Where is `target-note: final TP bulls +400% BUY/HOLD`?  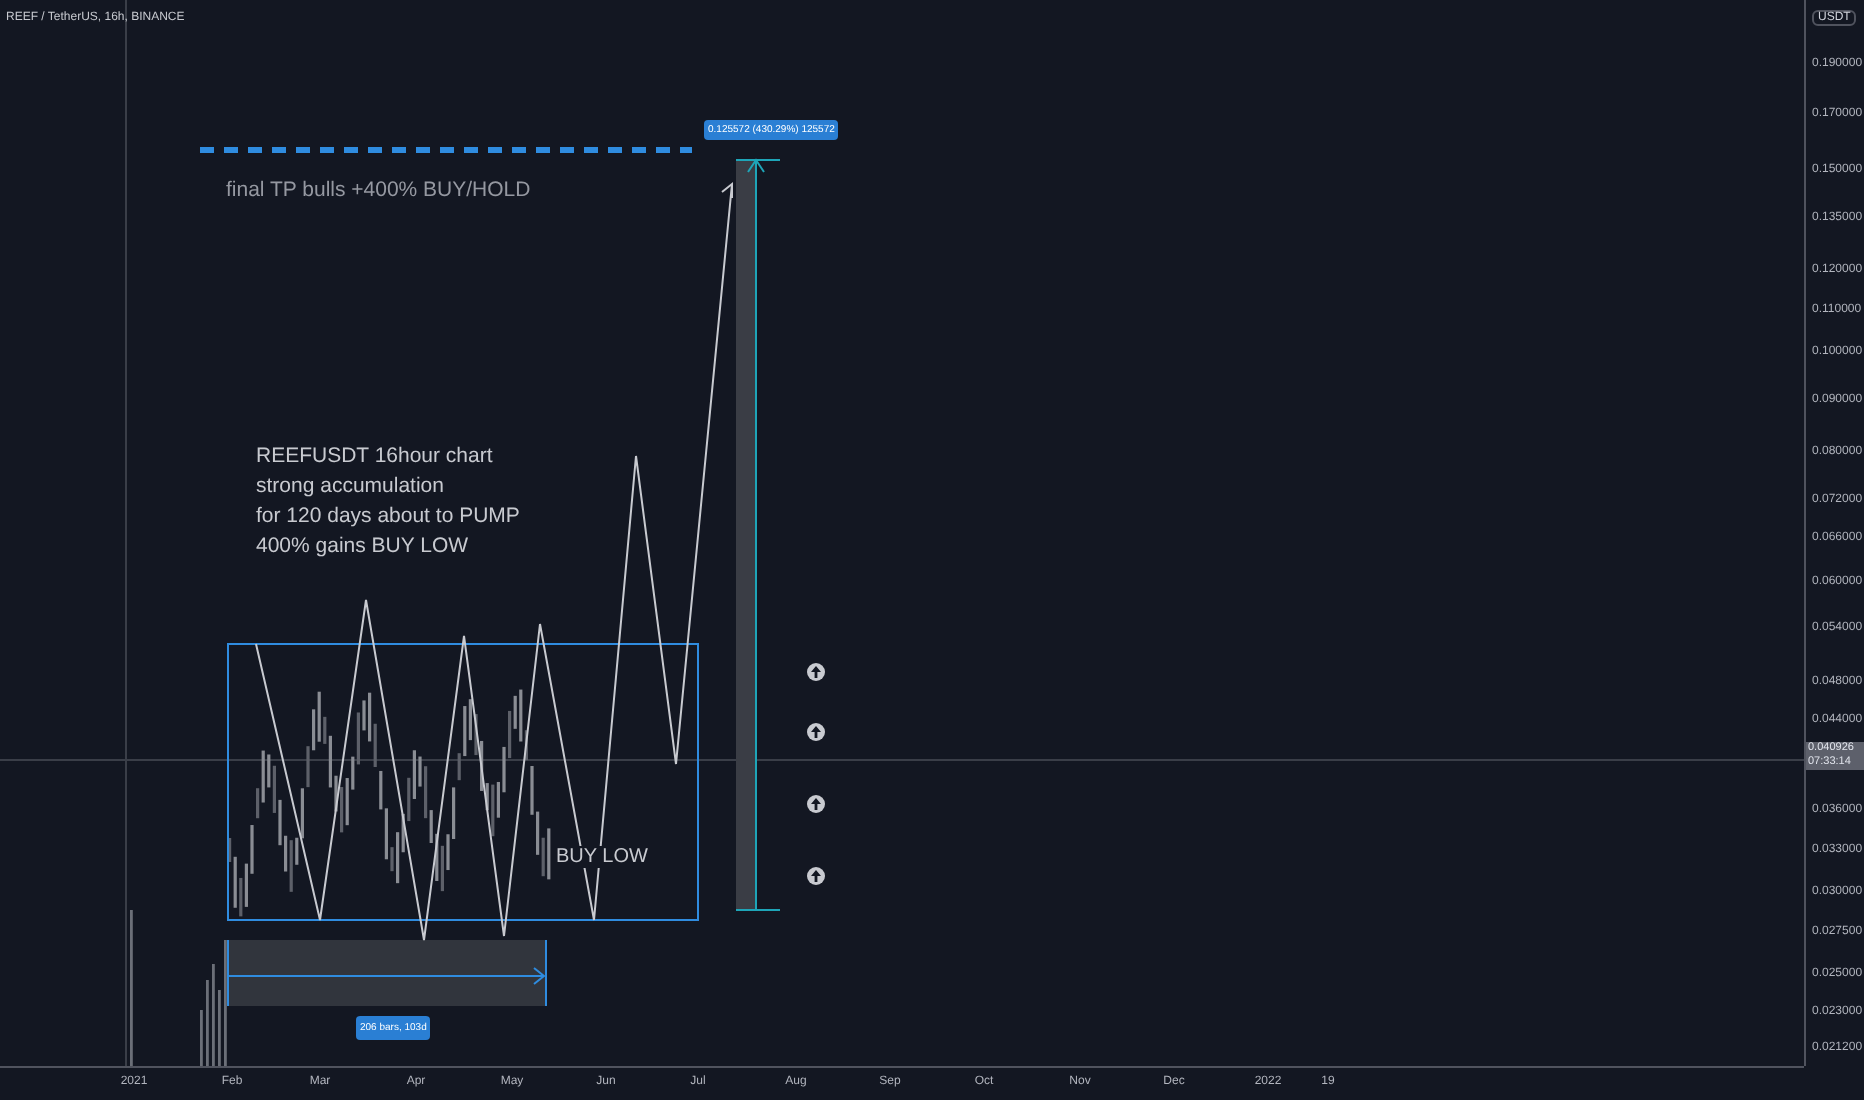
target-note: final TP bulls +400% BUY/HOLD is located at coordinates (378, 190).